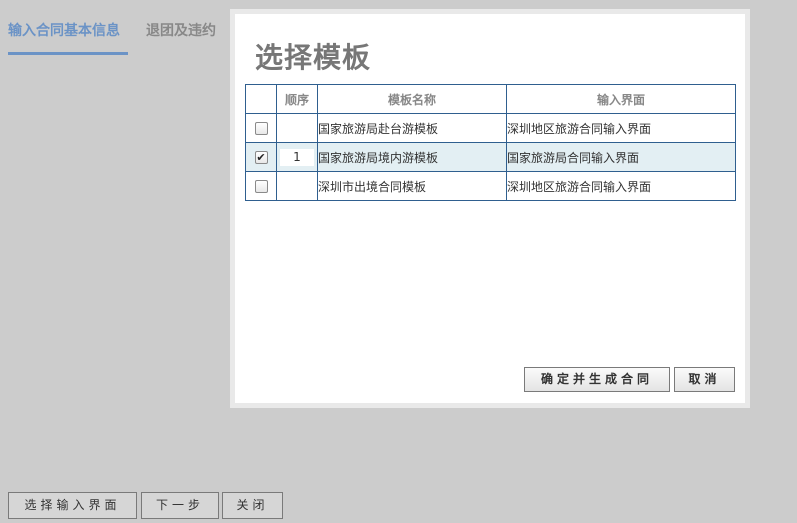 This screenshot has height=523, width=797. Describe the element at coordinates (412, 157) in the screenshot. I see `row-template-name: 国家旅游局境内游模板` at that location.